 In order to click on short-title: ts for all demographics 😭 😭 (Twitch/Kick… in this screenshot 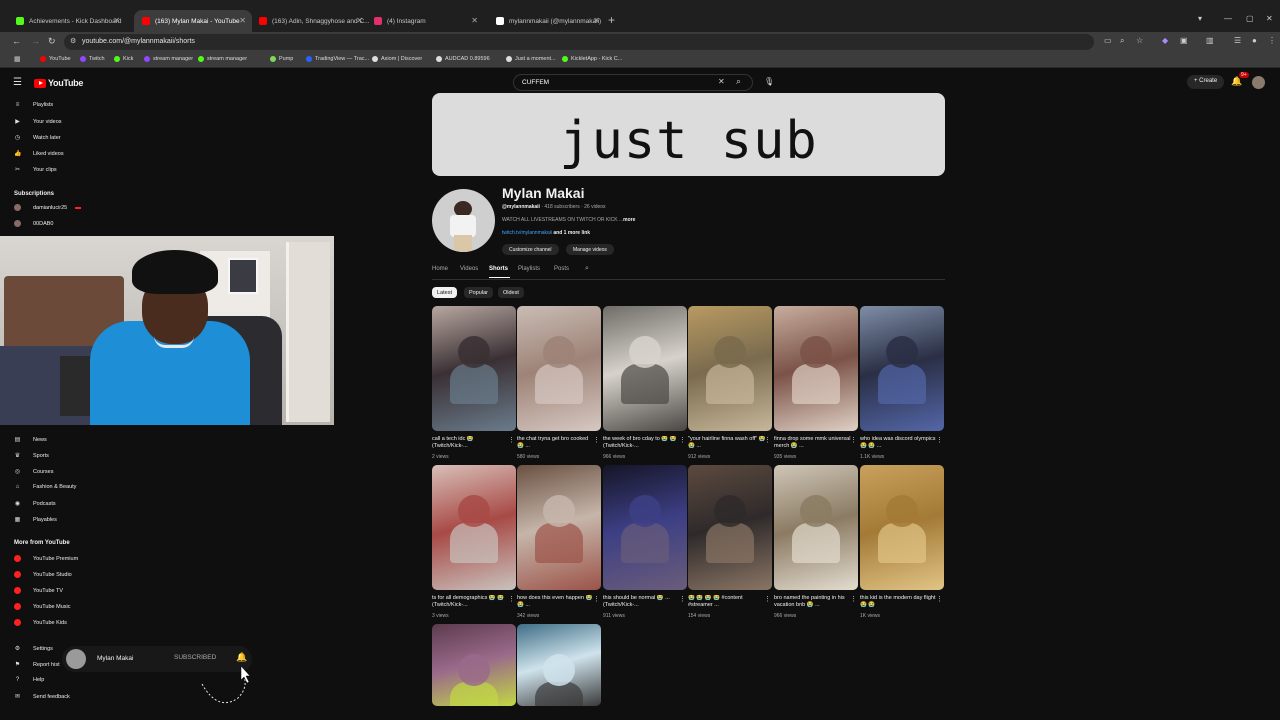, I will do `click(471, 602)`.